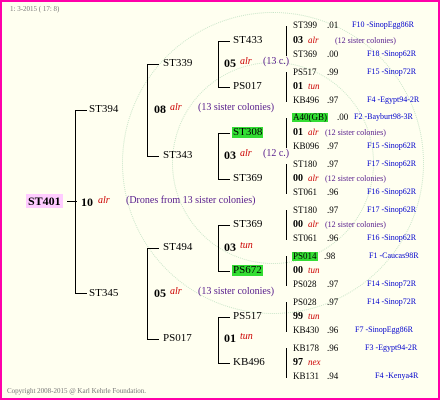  Describe the element at coordinates (305, 256) in the screenshot. I see `gen4-node-name-highlighted: PS014` at that location.